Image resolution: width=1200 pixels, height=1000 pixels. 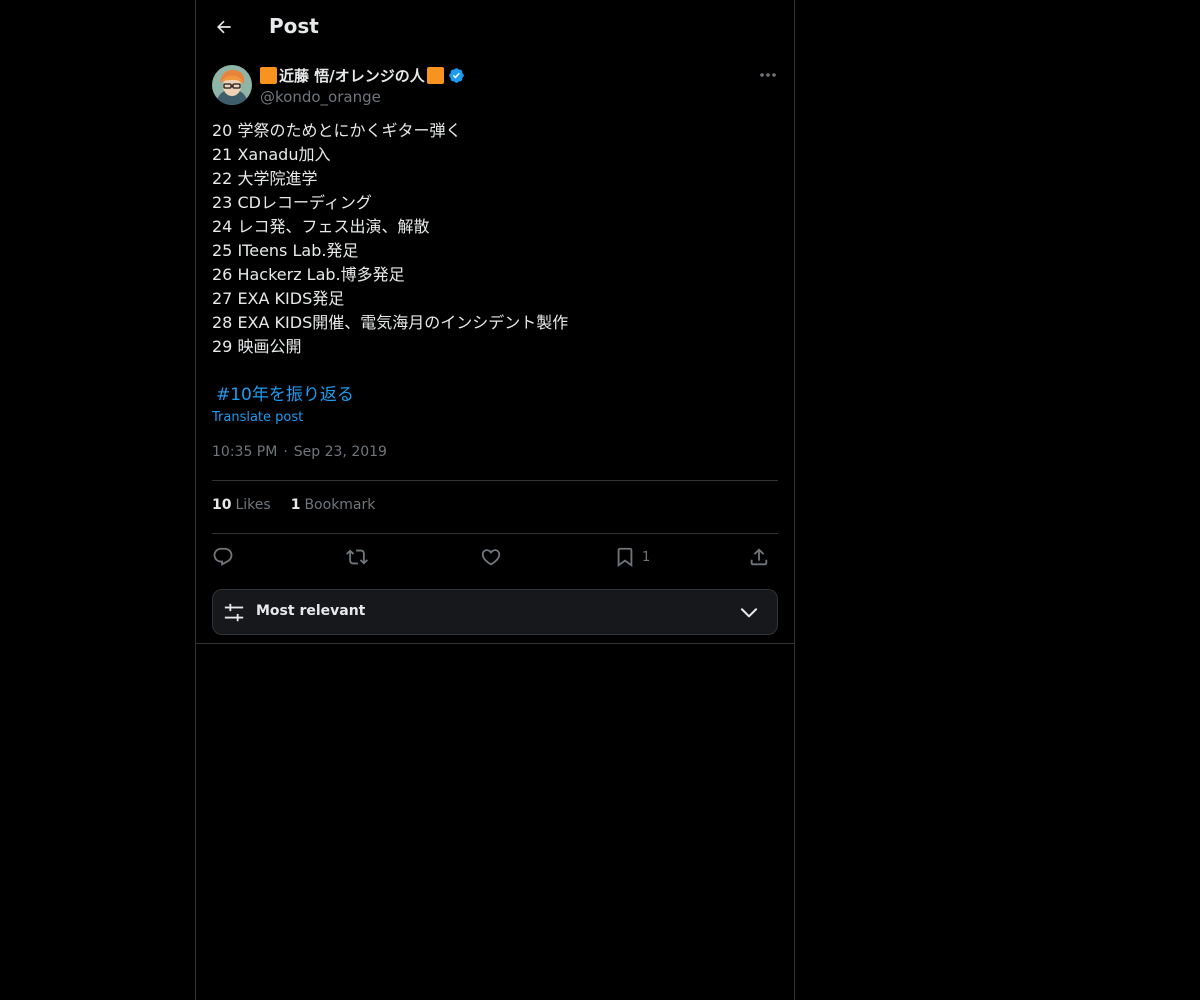 I want to click on post-line: 23 CDレコーディング, so click(x=292, y=202).